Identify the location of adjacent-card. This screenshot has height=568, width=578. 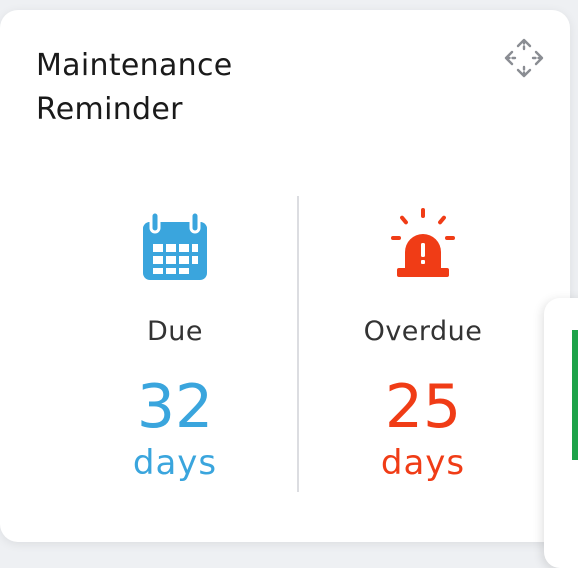
(561, 433).